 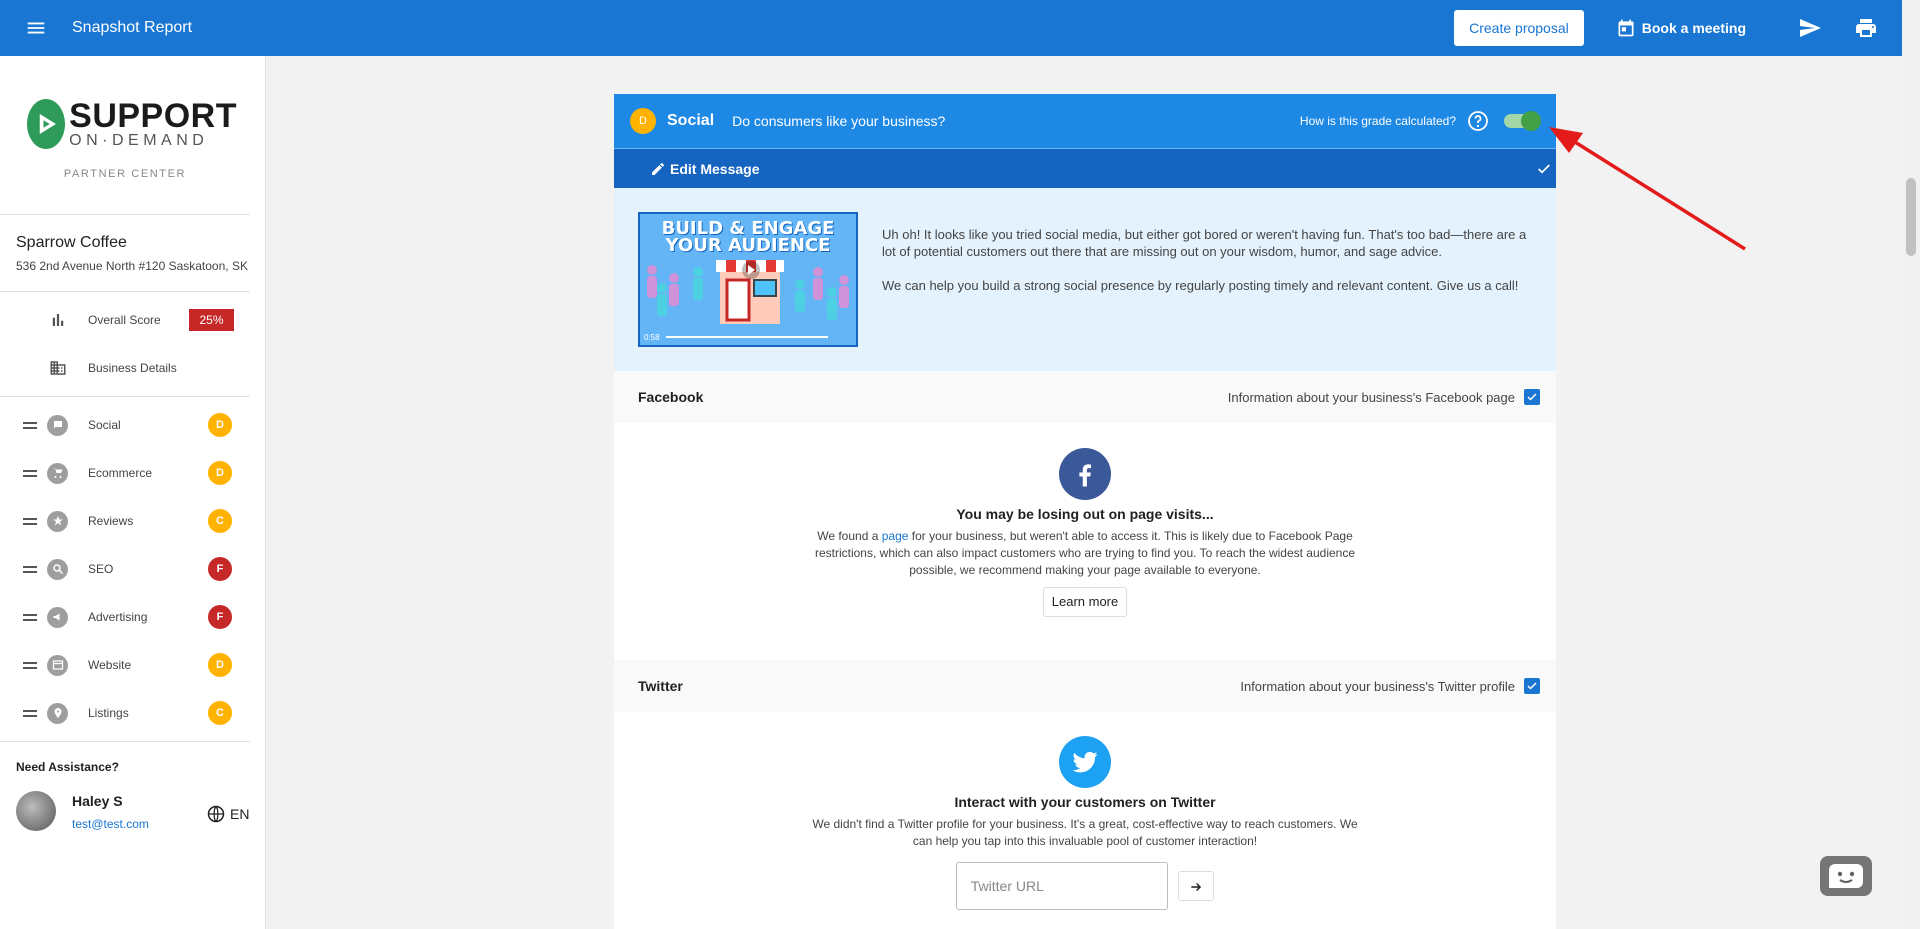 I want to click on chat-bot-icon, so click(x=1846, y=876).